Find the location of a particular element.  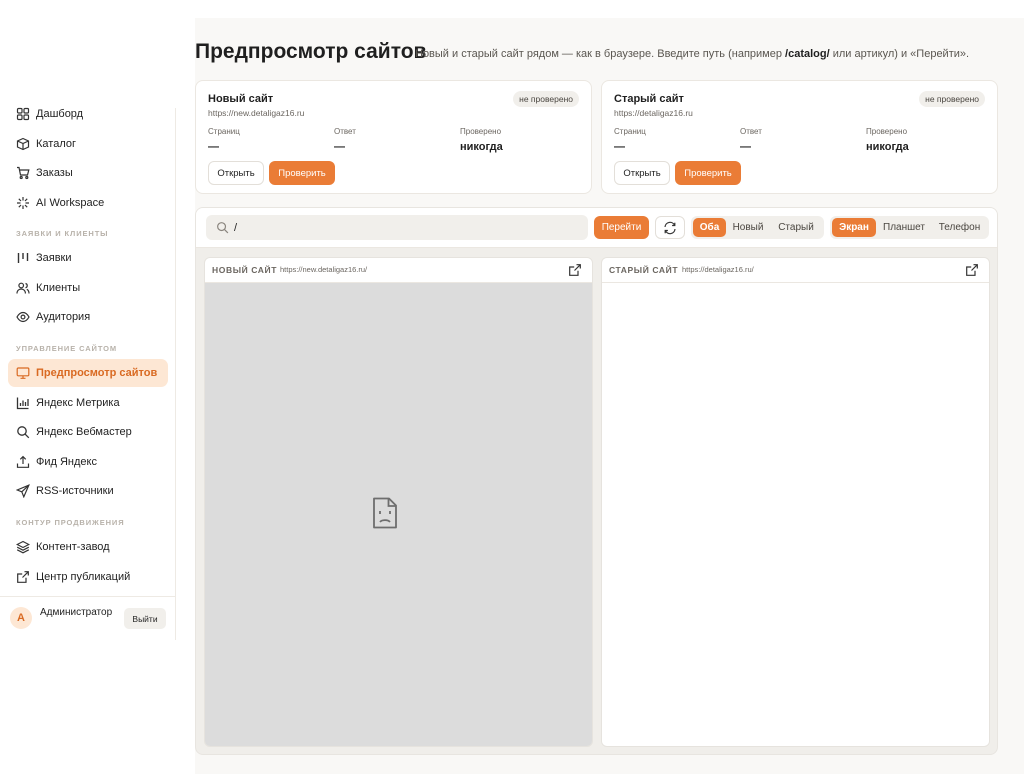

sidebar-item-label: Аудитория is located at coordinates (63, 317).